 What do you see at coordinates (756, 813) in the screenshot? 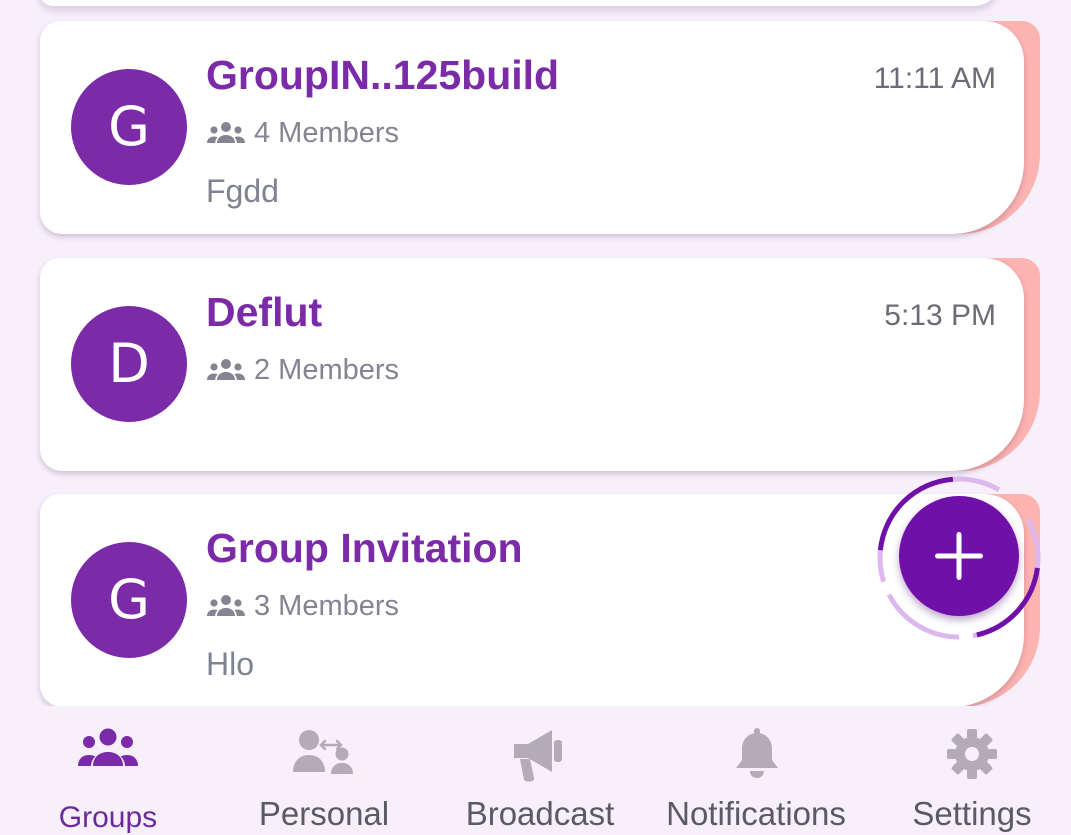
I see `nav-label-notifications: Notifications` at bounding box center [756, 813].